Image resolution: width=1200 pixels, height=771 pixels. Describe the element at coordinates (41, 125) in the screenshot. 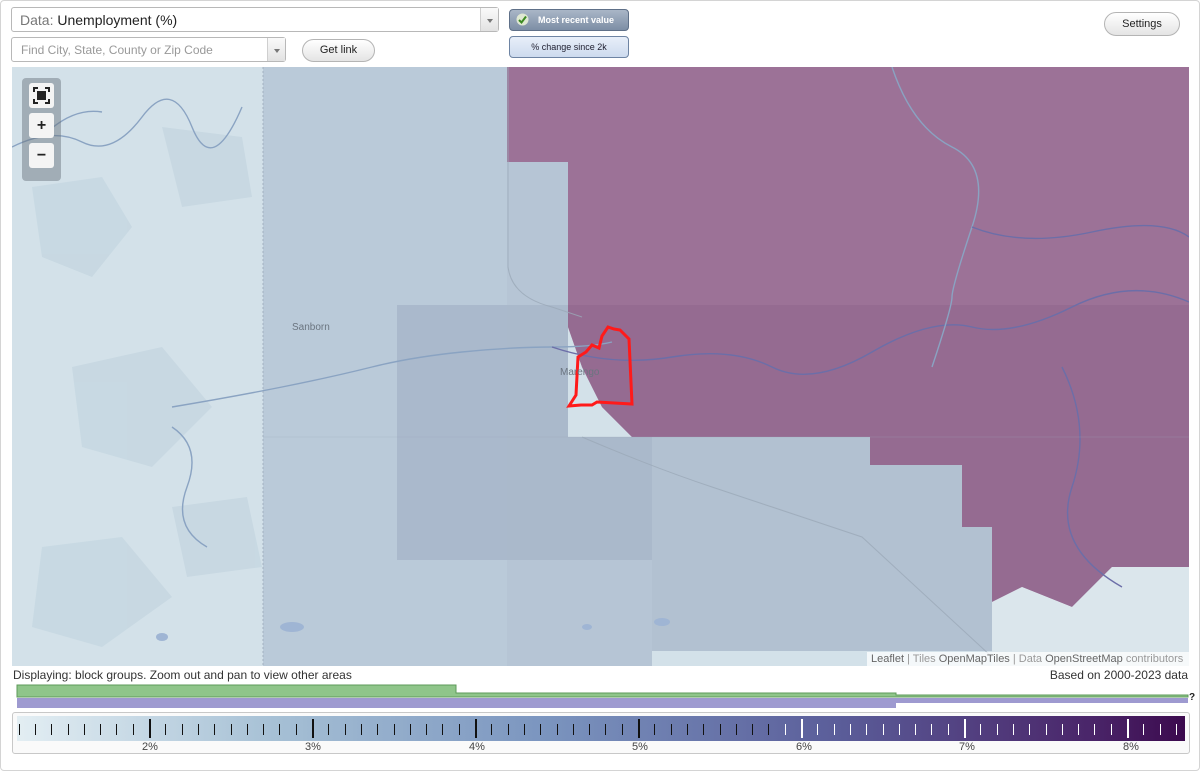

I see `zoom-in-button: +` at that location.